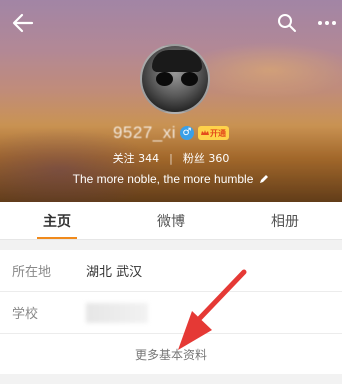 Image resolution: width=342 pixels, height=384 pixels. I want to click on vip-badge-label: 开通, so click(218, 133).